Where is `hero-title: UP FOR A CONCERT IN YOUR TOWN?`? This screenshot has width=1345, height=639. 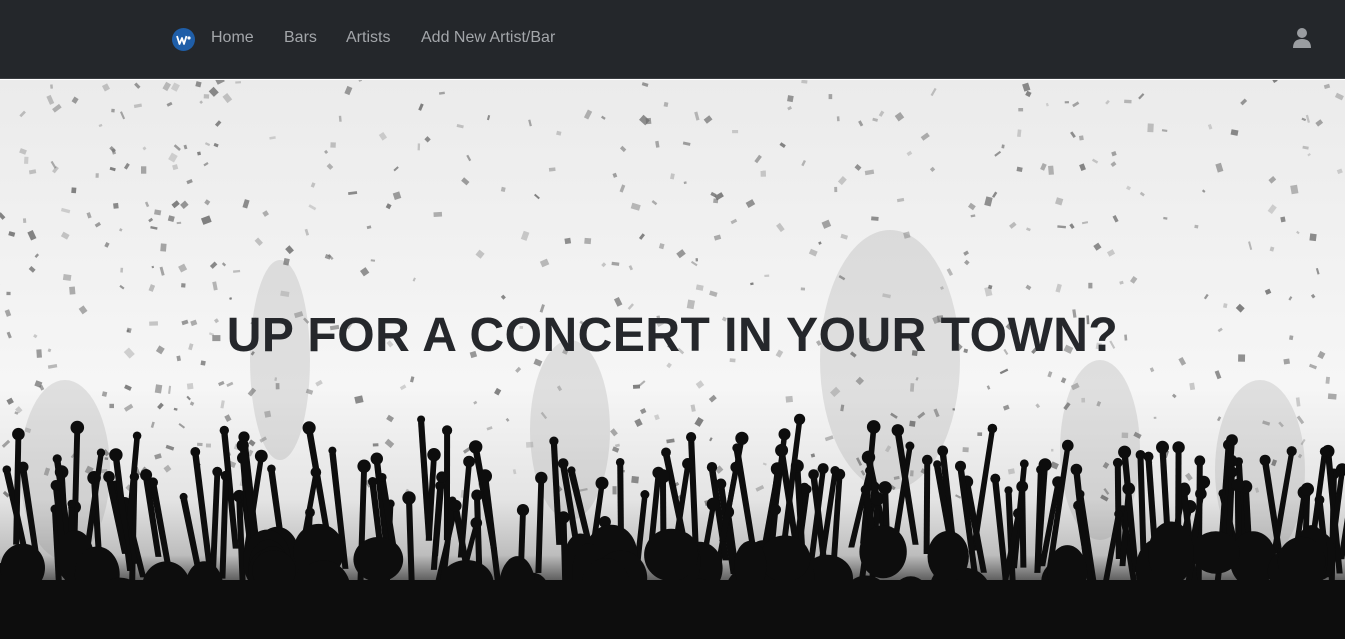
hero-title: UP FOR A CONCERT IN YOUR TOWN? is located at coordinates (672, 335).